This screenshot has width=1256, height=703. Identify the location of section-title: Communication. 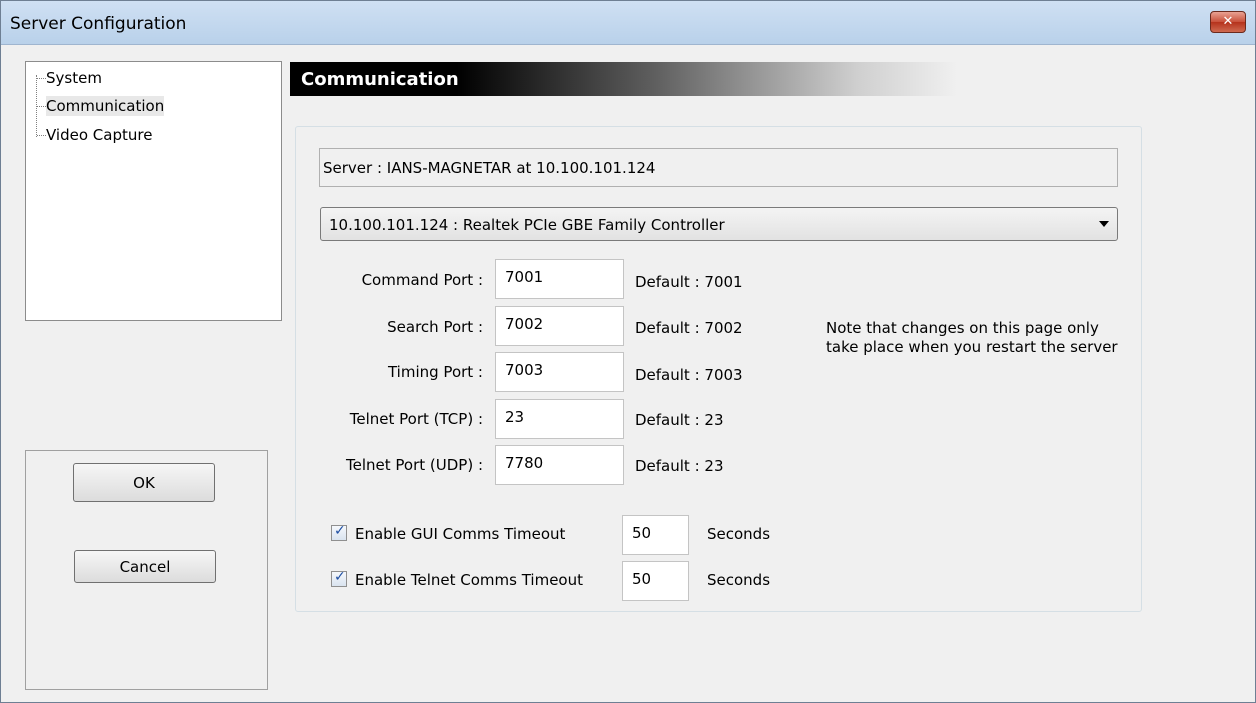
(380, 79).